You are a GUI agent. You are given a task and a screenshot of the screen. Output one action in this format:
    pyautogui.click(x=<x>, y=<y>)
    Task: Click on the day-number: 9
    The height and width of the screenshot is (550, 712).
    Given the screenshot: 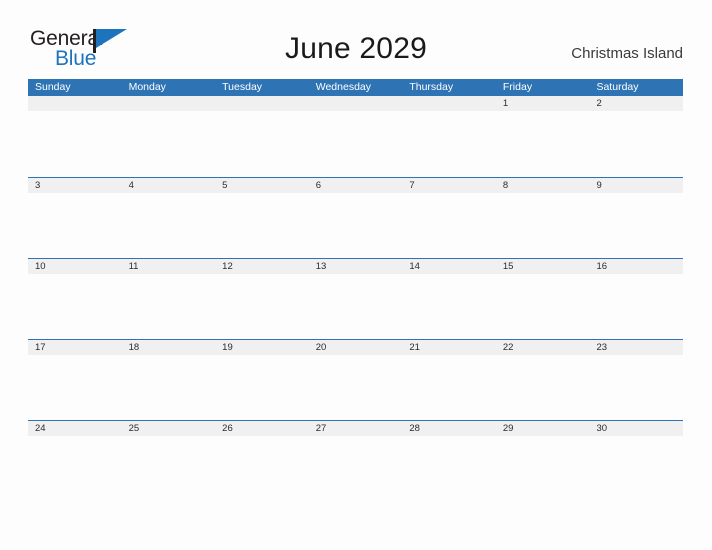 What is the action you would take?
    pyautogui.click(x=599, y=185)
    